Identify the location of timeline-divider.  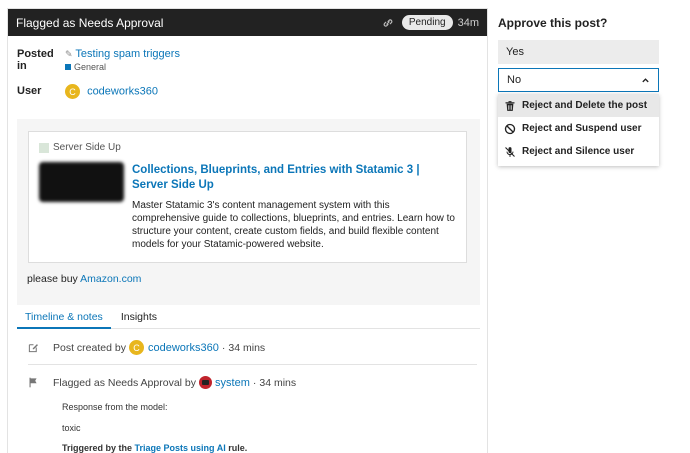
(252, 364).